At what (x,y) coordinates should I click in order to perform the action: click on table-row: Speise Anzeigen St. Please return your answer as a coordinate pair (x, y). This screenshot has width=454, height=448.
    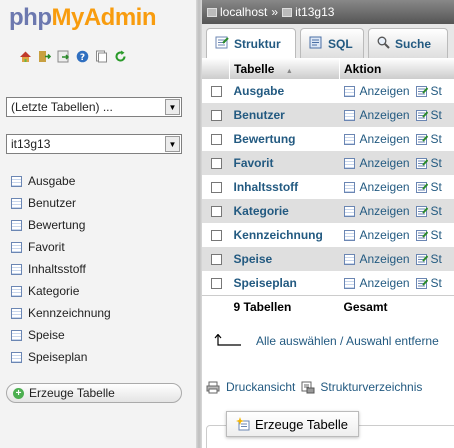
    Looking at the image, I should click on (328, 259).